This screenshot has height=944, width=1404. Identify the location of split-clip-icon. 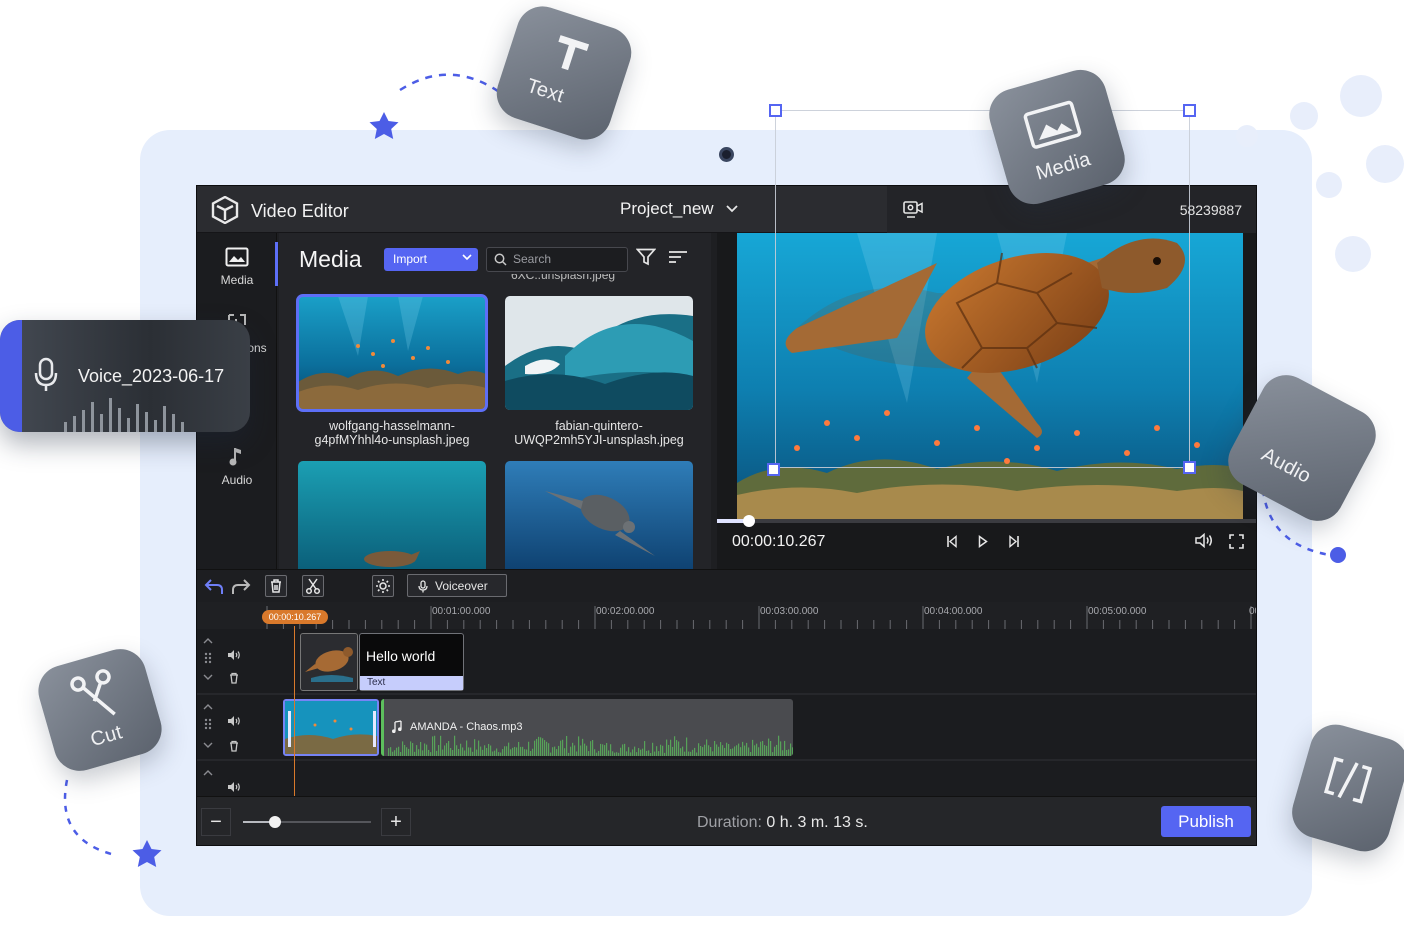
(1348, 780).